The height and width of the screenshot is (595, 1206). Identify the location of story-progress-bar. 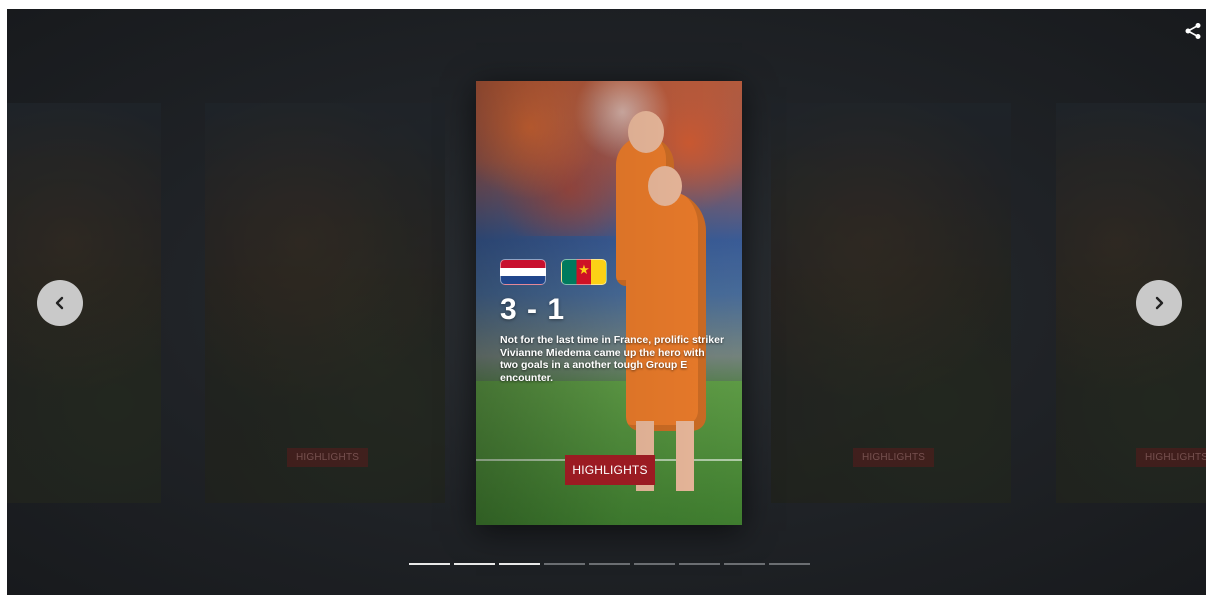
(609, 564).